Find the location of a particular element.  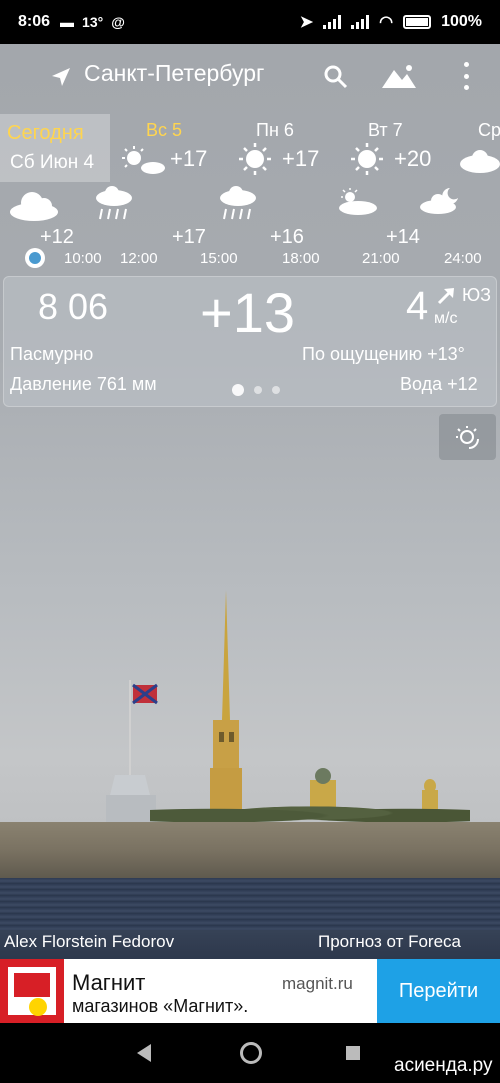

feels-like: По ощущению +13° is located at coordinates (383, 354).